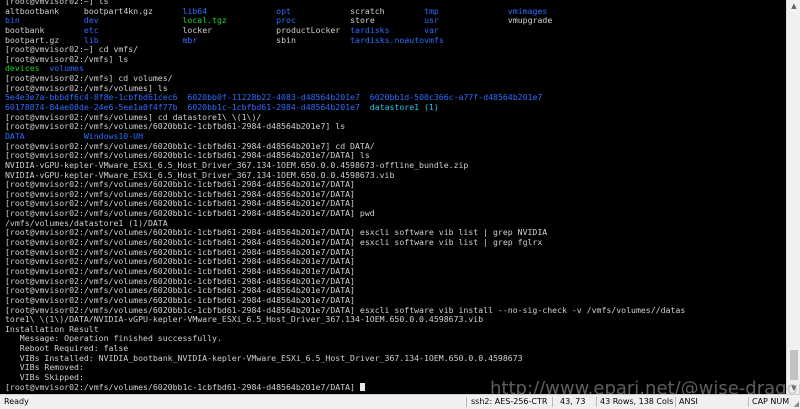  I want to click on terminal-text: lib, so click(91, 39).